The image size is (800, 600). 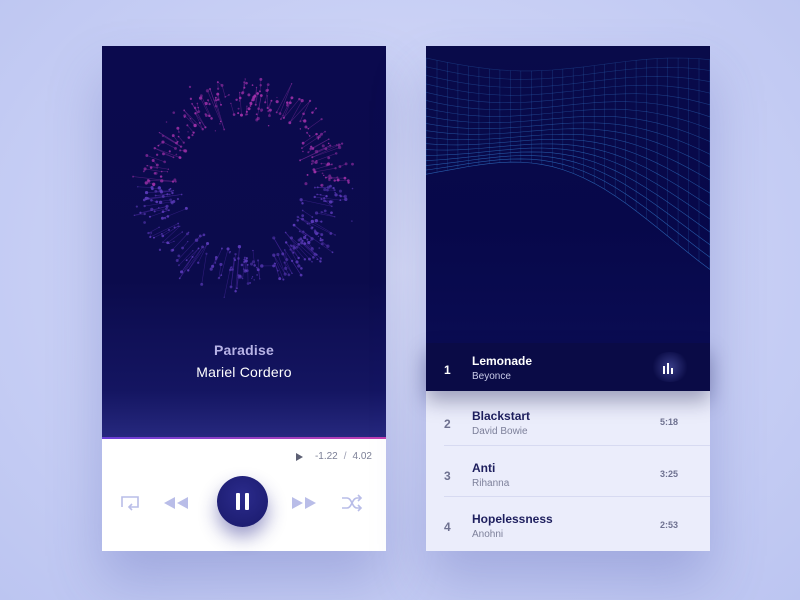 I want to click on rewind-icon, so click(x=176, y=503).